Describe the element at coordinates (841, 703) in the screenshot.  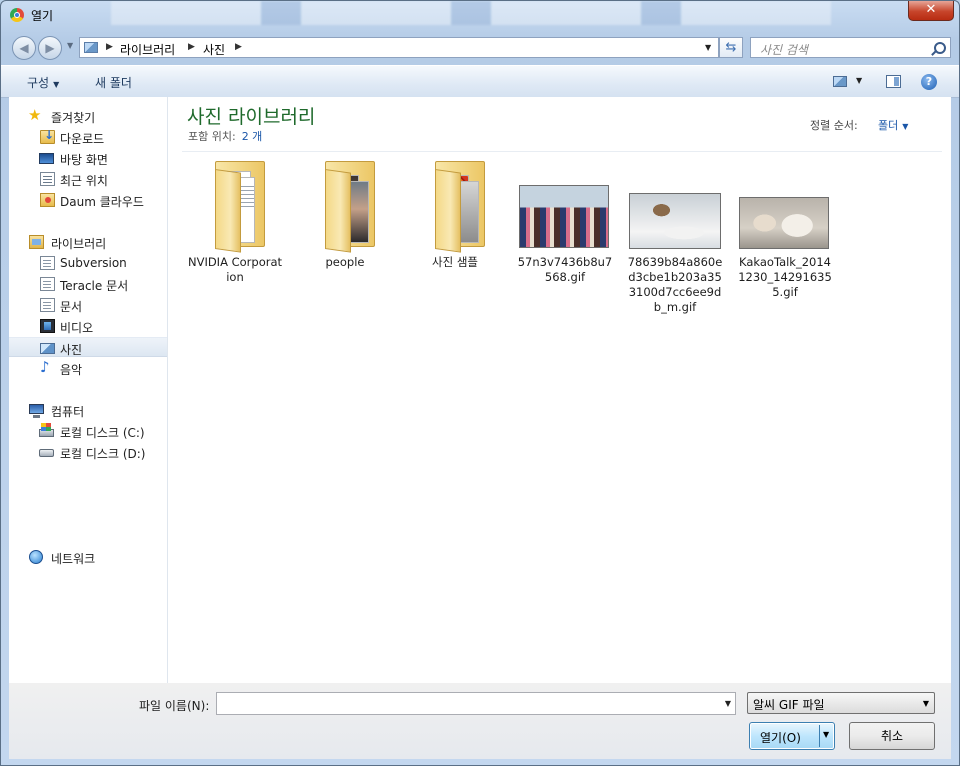
I see `file-type-select: 알씨 GIF 파일 ▼` at that location.